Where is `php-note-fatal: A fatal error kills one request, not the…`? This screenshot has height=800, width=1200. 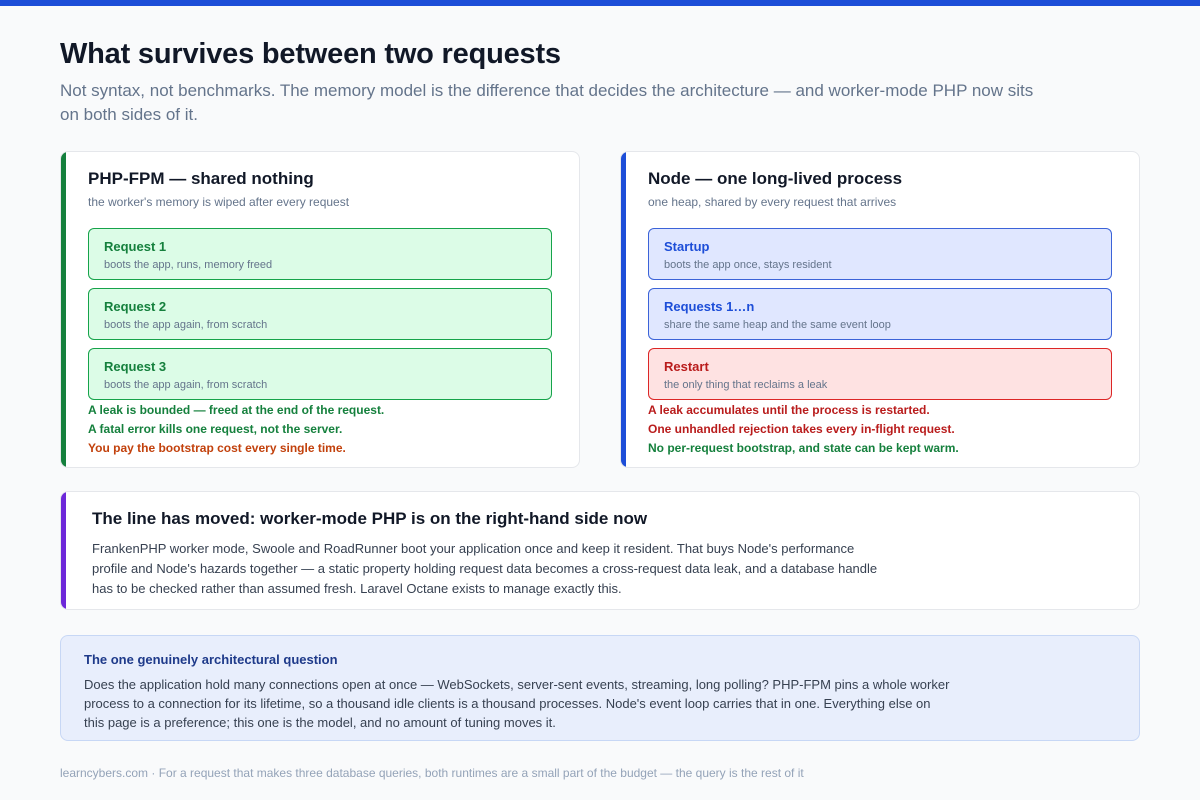
php-note-fatal: A fatal error kills one request, not the… is located at coordinates (215, 429).